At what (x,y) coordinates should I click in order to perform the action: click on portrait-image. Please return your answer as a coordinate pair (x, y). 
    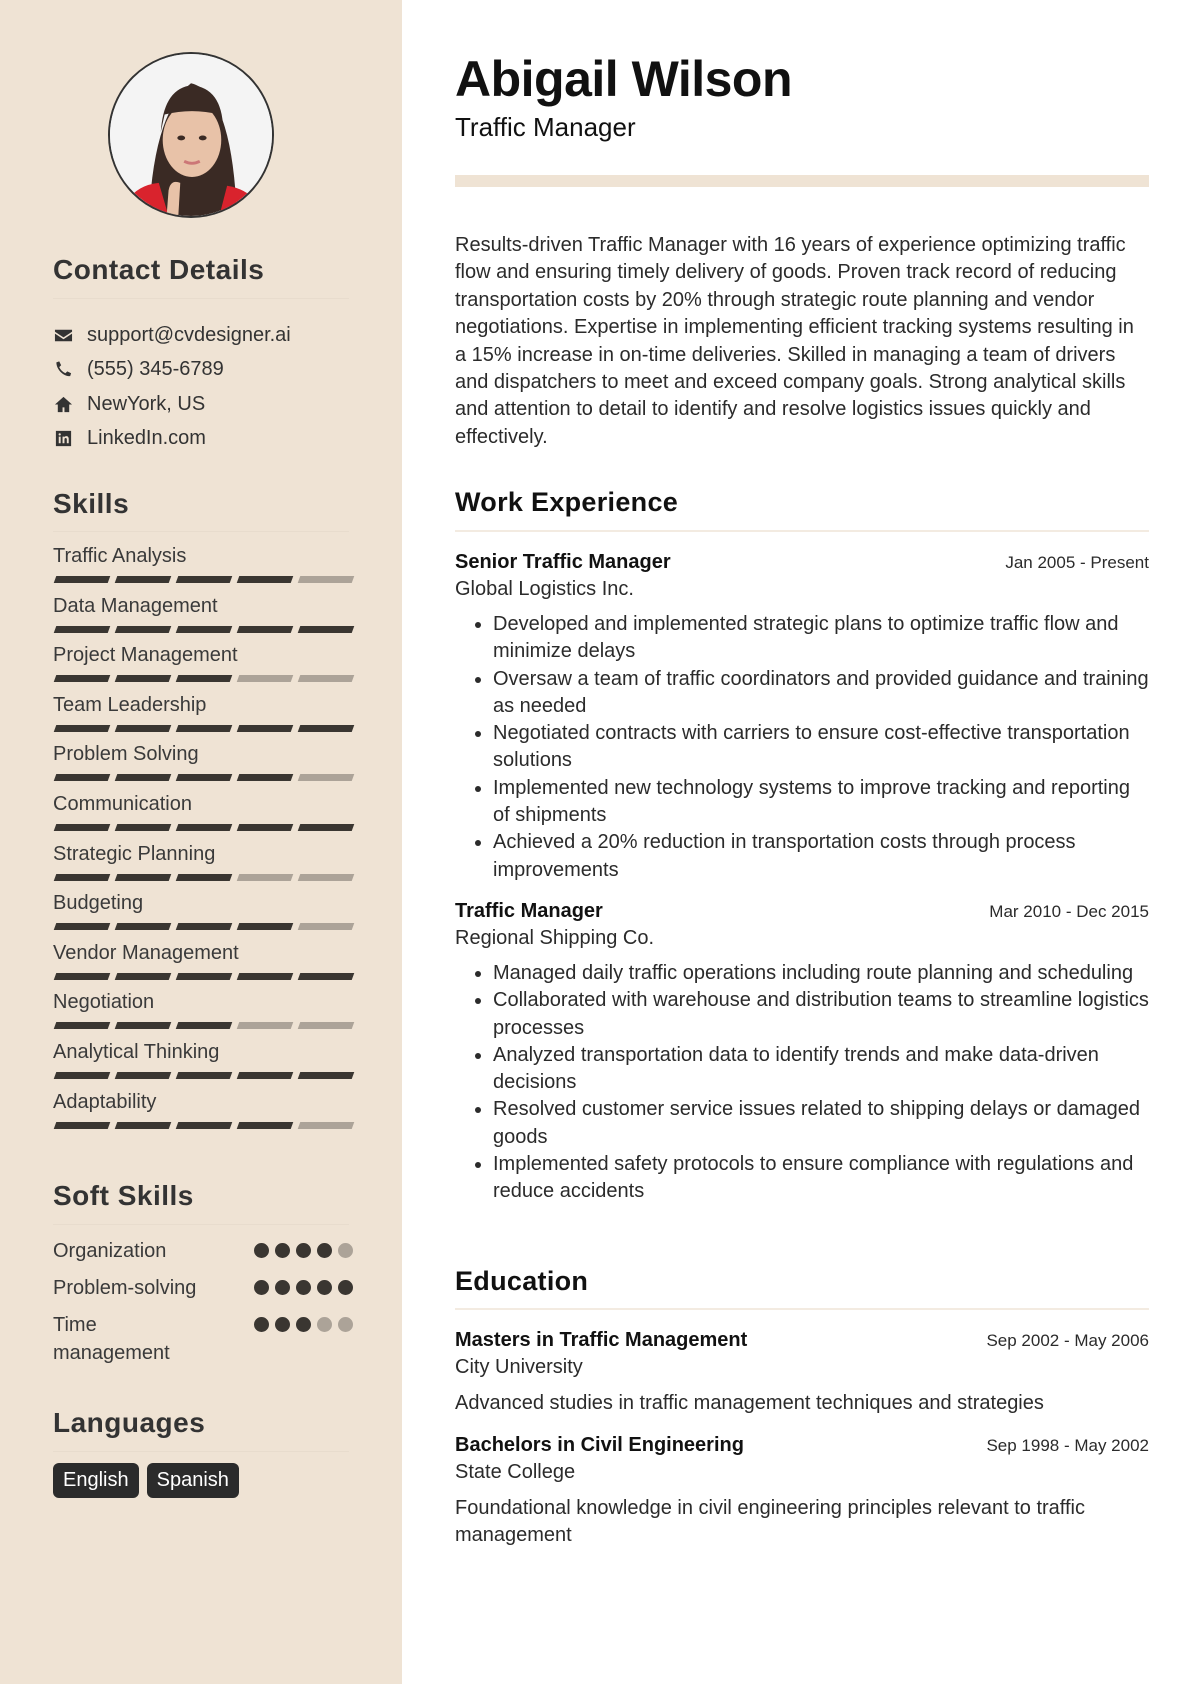
    Looking at the image, I should click on (191, 135).